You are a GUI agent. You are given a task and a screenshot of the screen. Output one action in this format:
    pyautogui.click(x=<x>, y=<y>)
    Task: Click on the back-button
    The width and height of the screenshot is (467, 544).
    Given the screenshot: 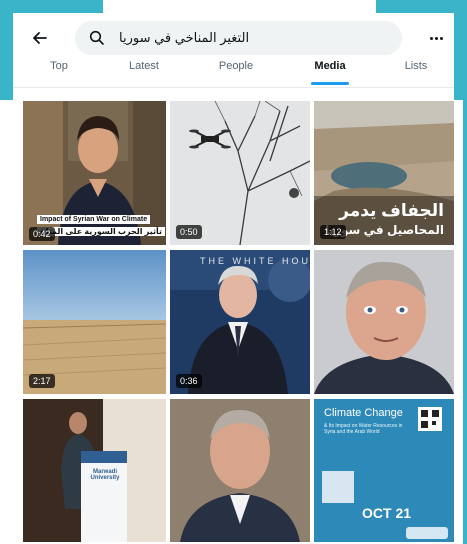 What is the action you would take?
    pyautogui.click(x=40, y=38)
    